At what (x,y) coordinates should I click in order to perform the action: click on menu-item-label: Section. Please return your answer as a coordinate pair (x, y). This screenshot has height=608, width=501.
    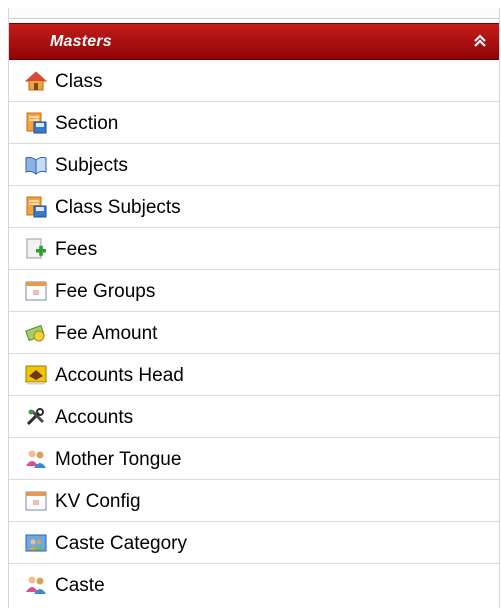
    Looking at the image, I should click on (87, 123).